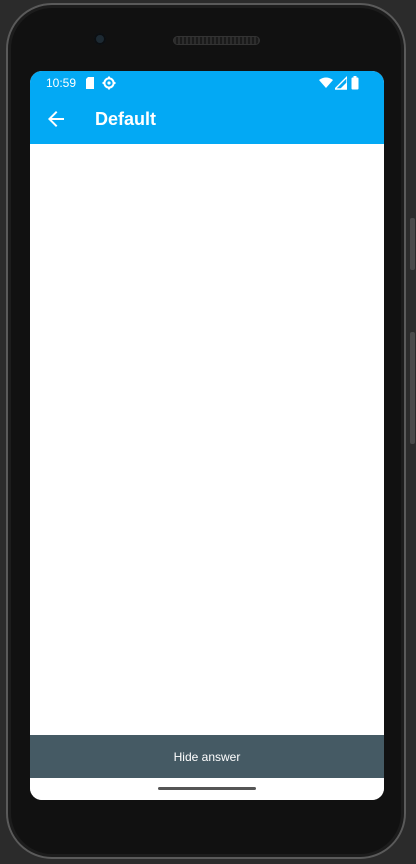  I want to click on hide-answer-label: Hide answer, so click(207, 756).